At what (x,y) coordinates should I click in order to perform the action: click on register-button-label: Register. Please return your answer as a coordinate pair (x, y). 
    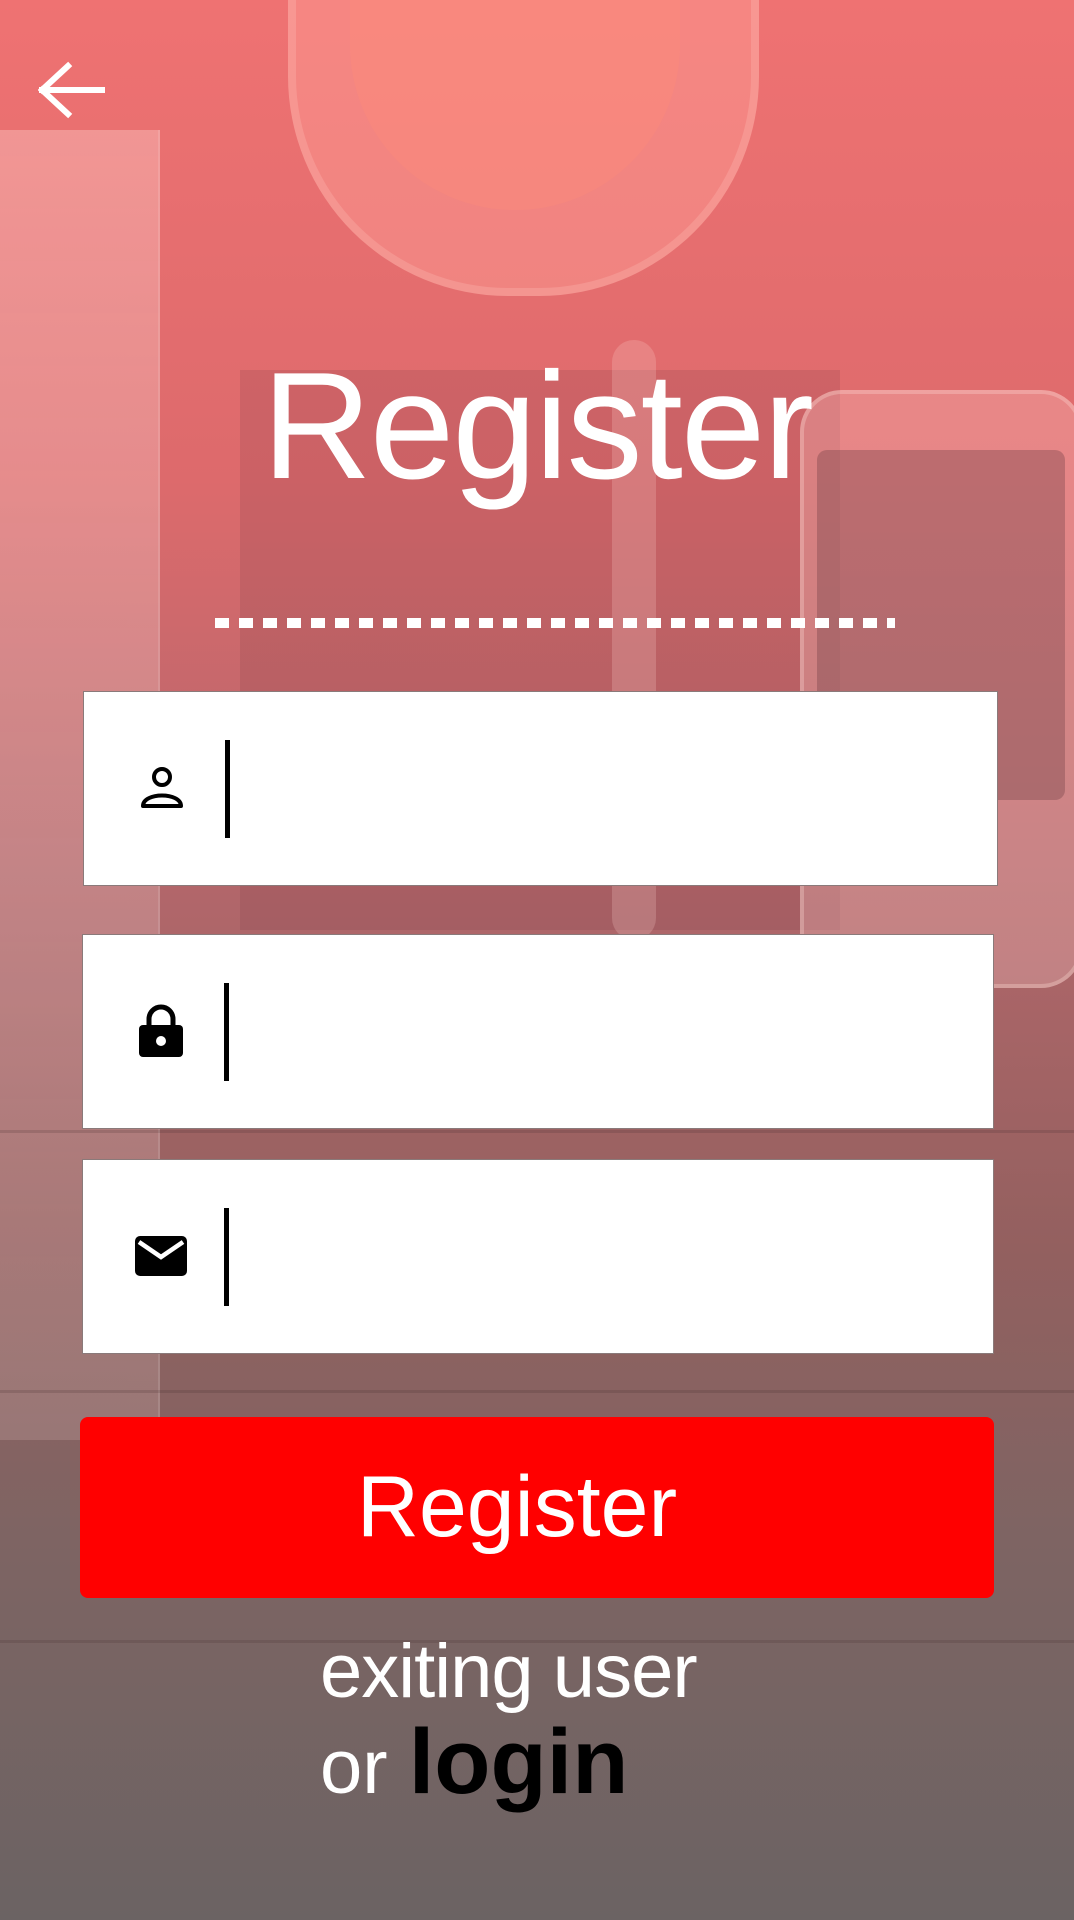
    Looking at the image, I should click on (517, 1507).